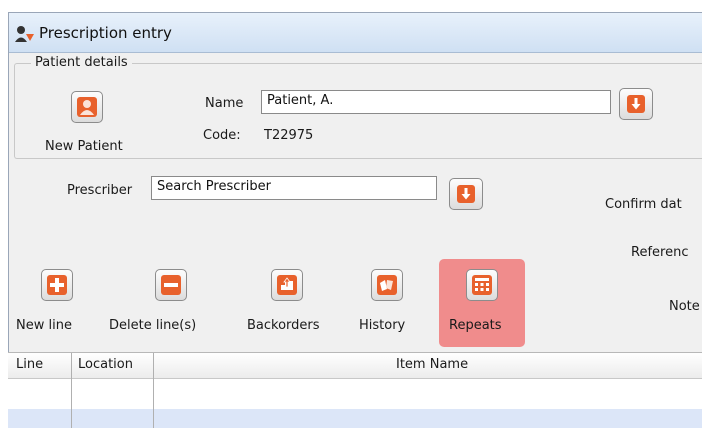 This screenshot has height=428, width=702. I want to click on patient-details-legend: Patient details, so click(81, 62).